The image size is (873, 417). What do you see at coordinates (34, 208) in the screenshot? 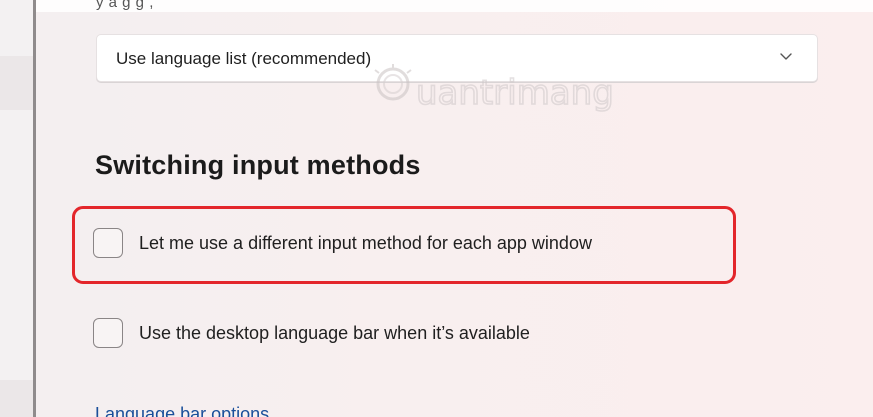
I see `pane-divider` at bounding box center [34, 208].